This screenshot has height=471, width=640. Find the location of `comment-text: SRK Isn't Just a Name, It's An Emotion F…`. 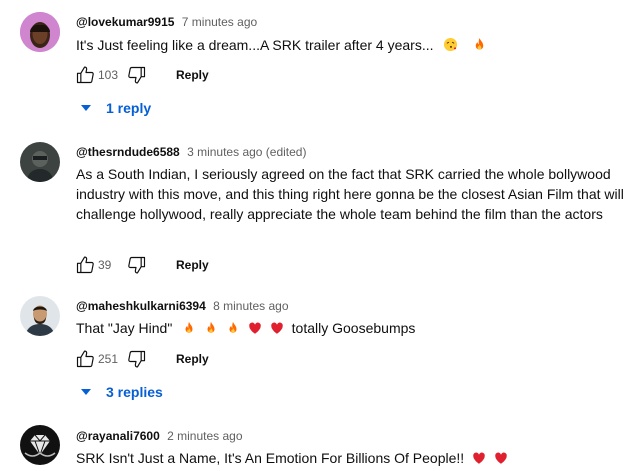

comment-text: SRK Isn't Just a Name, It's An Emotion F… is located at coordinates (352, 458).